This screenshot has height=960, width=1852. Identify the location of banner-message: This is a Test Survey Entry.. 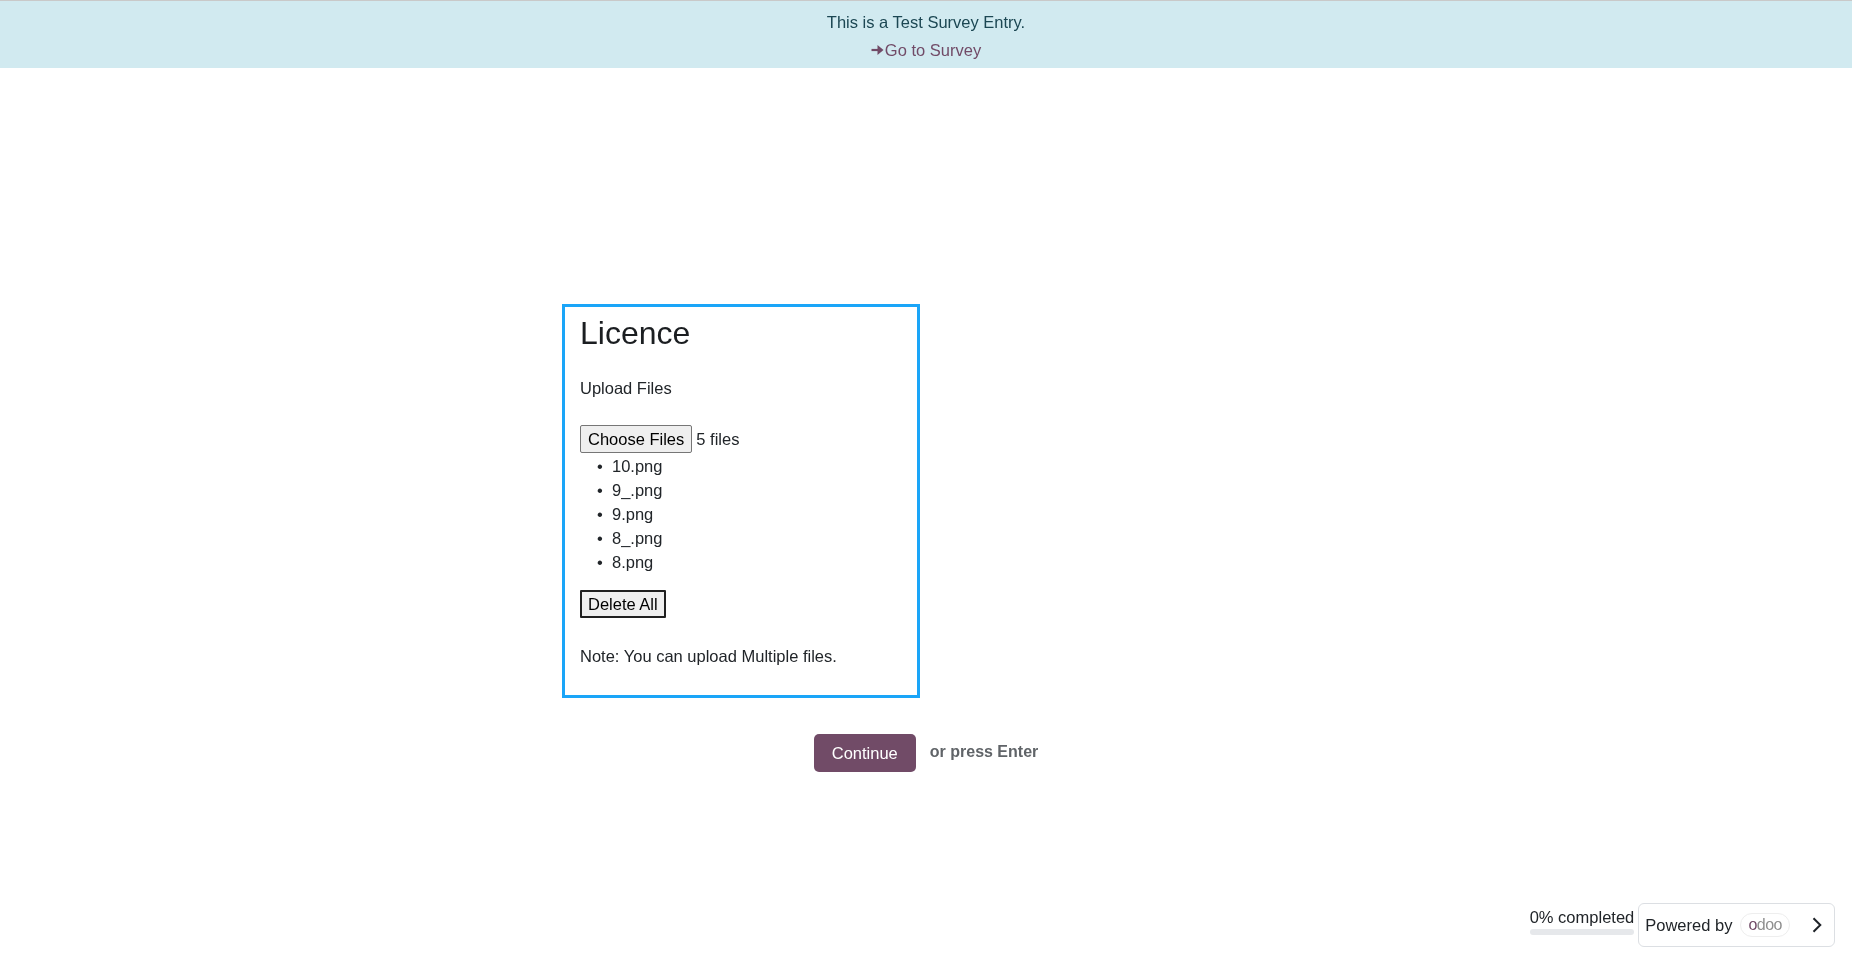
(926, 22).